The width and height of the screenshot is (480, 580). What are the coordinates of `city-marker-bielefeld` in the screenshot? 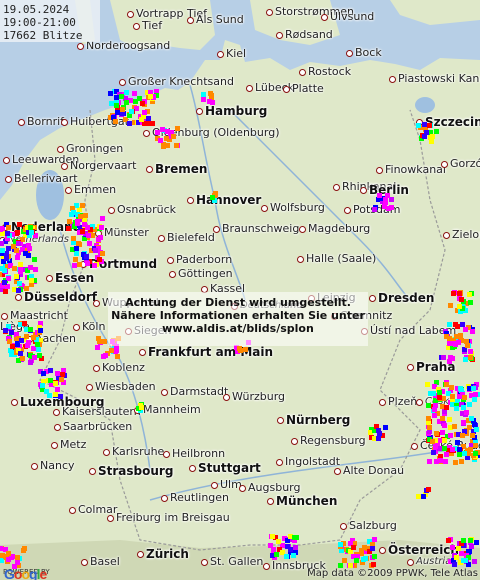 It's located at (161, 238).